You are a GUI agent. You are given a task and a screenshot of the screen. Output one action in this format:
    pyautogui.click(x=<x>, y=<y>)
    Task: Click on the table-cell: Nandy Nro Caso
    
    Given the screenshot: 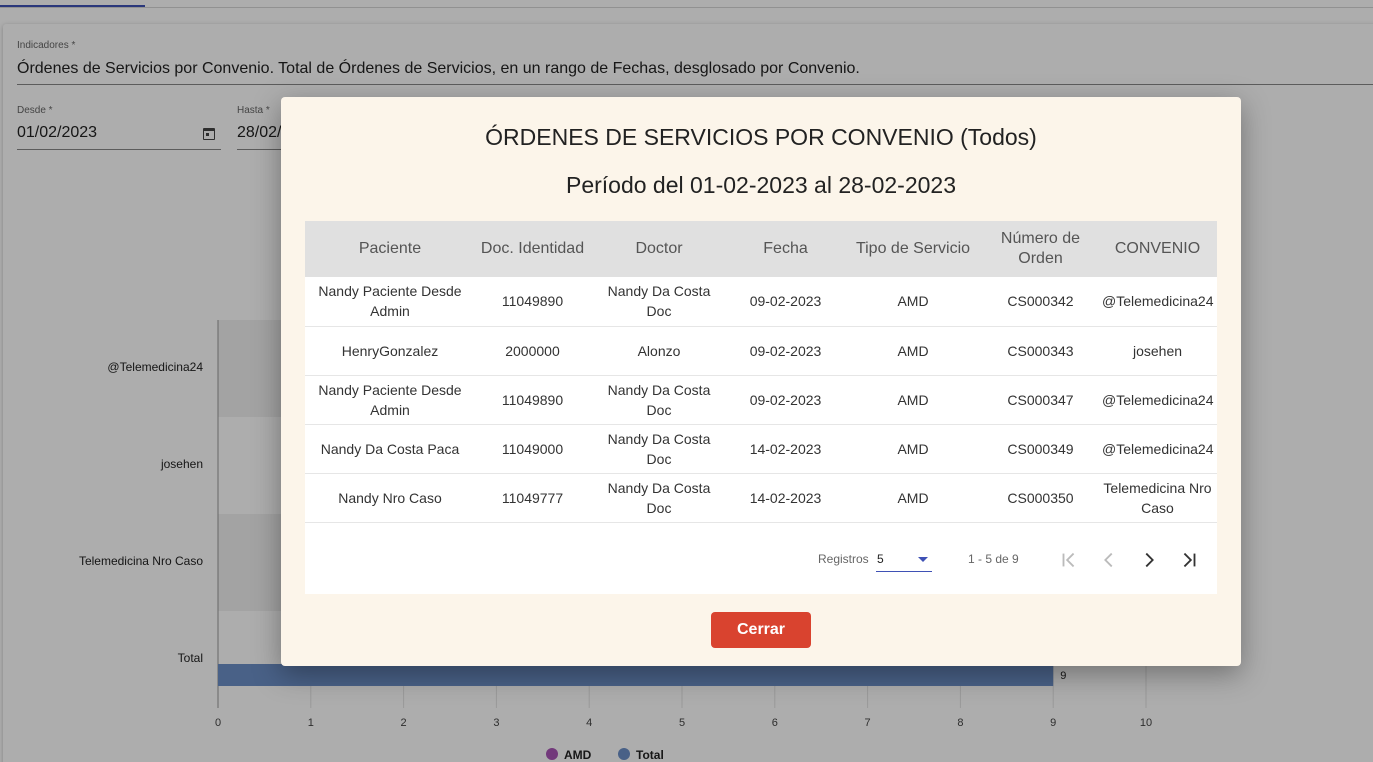 What is the action you would take?
    pyautogui.click(x=390, y=497)
    